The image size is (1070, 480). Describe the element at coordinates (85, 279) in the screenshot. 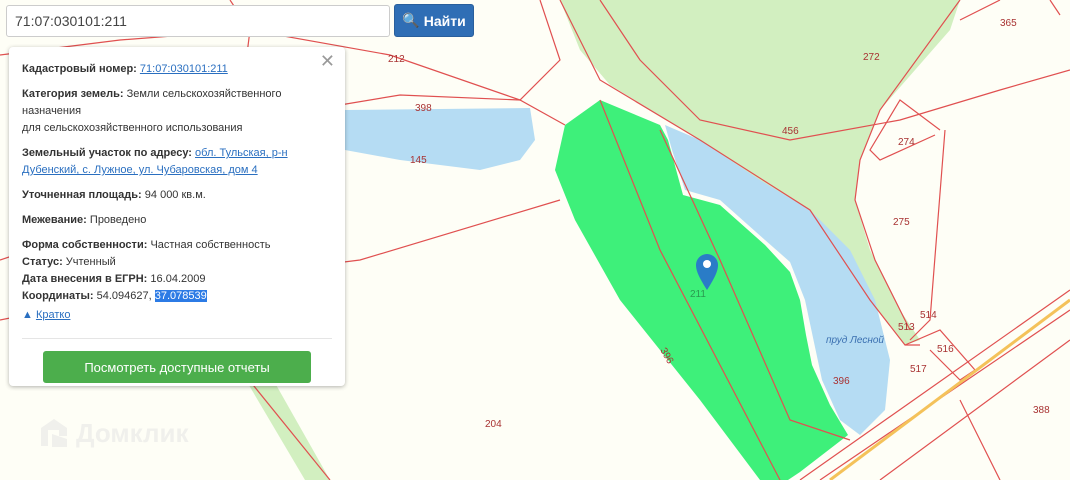

I see `date-label: Дата внесения в ЕГРН:` at that location.